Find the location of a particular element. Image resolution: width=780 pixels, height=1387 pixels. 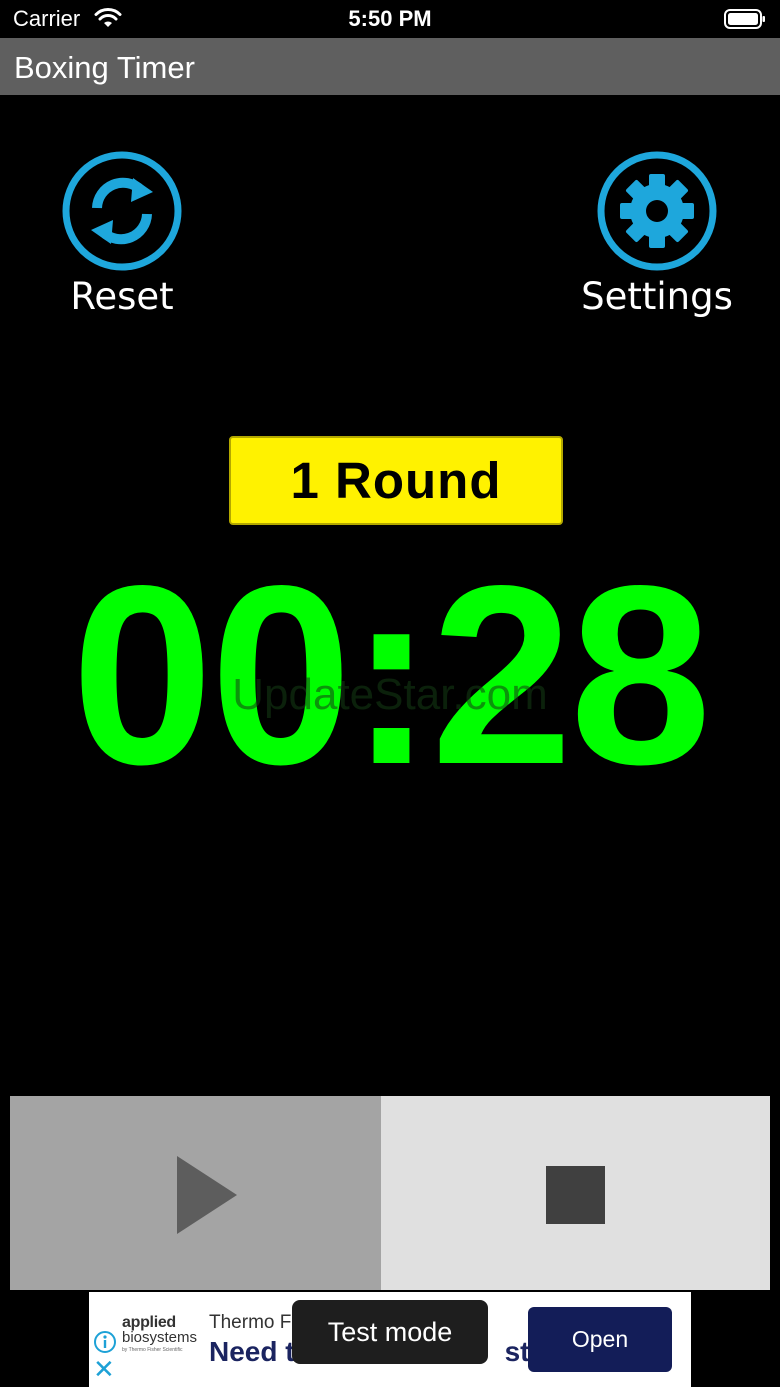

settings-label: Settings is located at coordinates (657, 296).